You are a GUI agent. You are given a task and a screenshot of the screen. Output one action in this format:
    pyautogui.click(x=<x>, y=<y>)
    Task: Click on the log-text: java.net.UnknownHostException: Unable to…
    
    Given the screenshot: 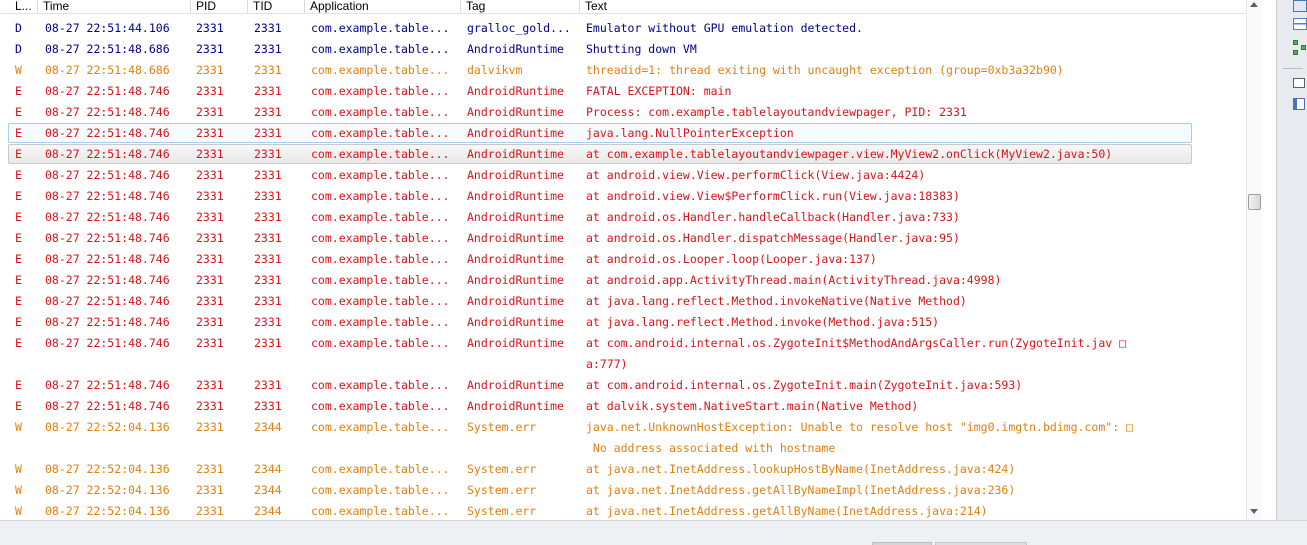 What is the action you would take?
    pyautogui.click(x=859, y=427)
    